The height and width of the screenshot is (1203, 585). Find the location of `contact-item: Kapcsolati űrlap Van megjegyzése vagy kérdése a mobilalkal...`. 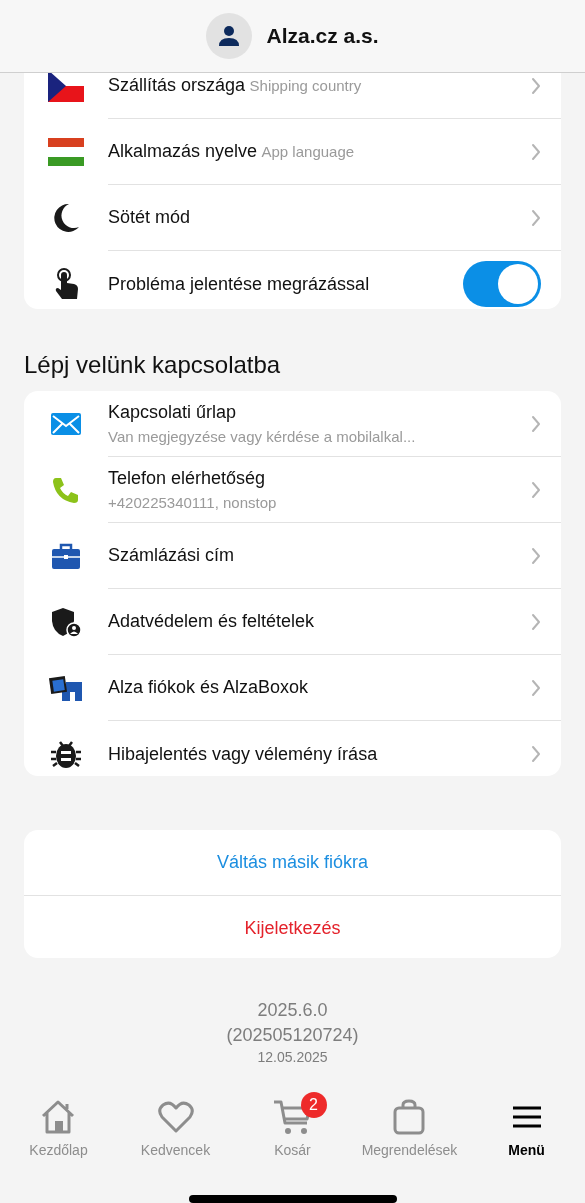

contact-item: Kapcsolati űrlap Van megjegyzése vagy kérdése a mobilalkal... is located at coordinates (292, 424).